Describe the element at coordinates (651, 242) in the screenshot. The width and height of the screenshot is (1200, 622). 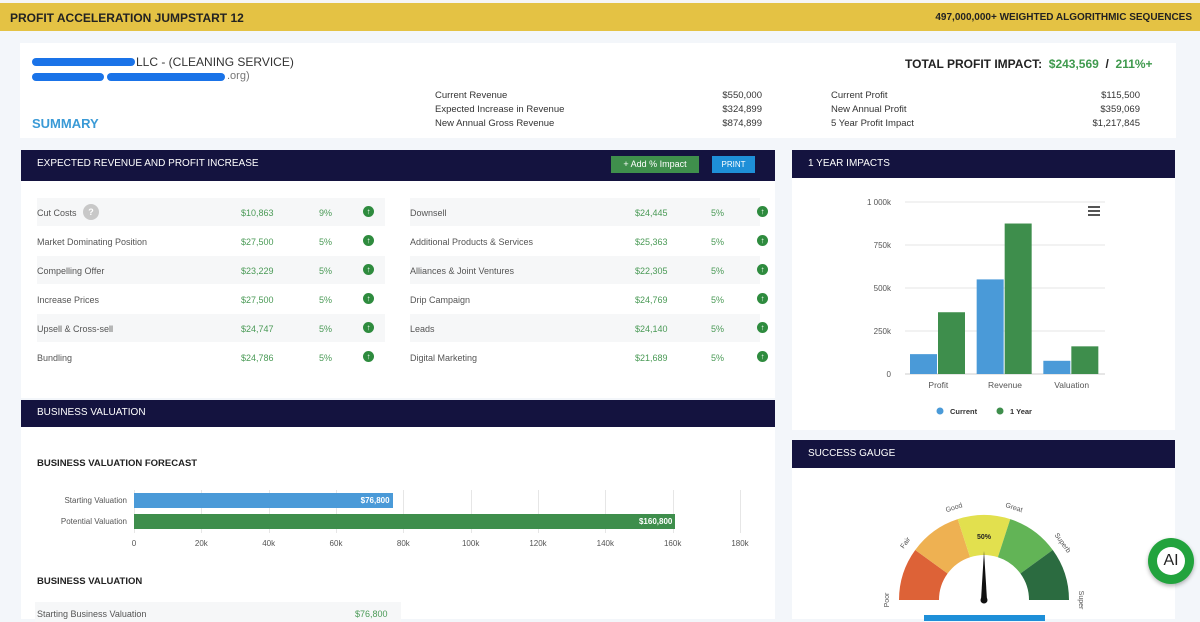
I see `impact-amount: $25,363` at that location.